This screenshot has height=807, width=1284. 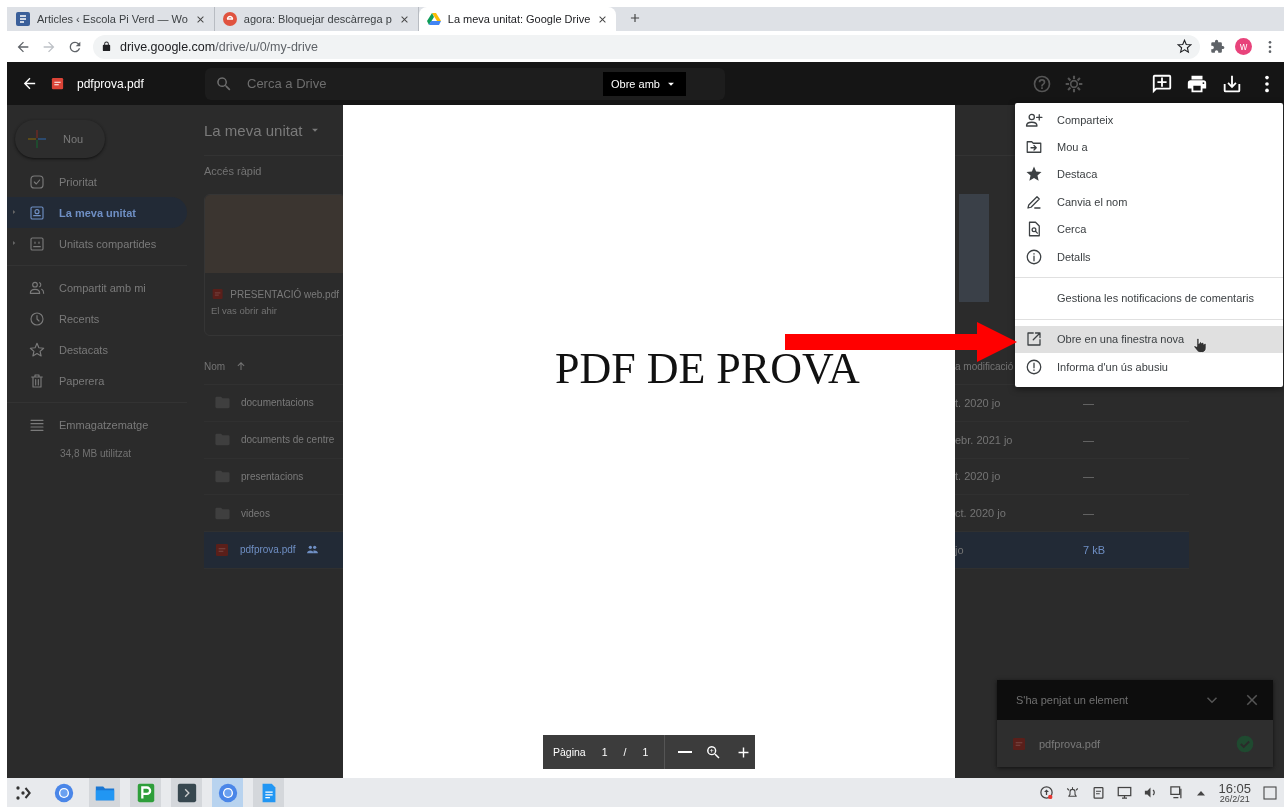 What do you see at coordinates (272, 476) in the screenshot?
I see `file-name: presentacions` at bounding box center [272, 476].